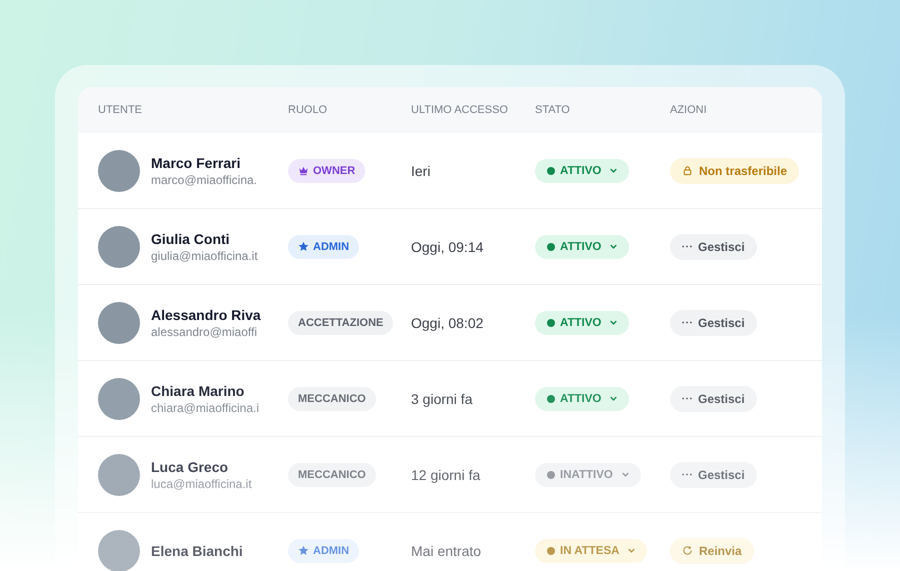 The height and width of the screenshot is (571, 900). I want to click on user-email: marco@miaofficina., so click(204, 179).